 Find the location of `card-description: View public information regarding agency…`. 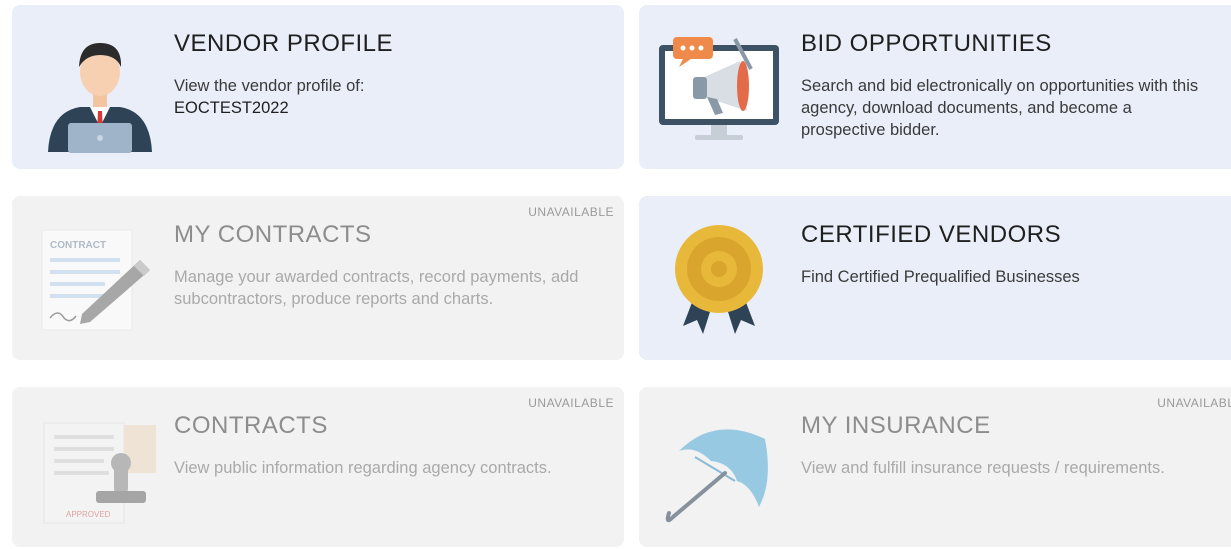

card-description: View public information regarding agency… is located at coordinates (363, 468).